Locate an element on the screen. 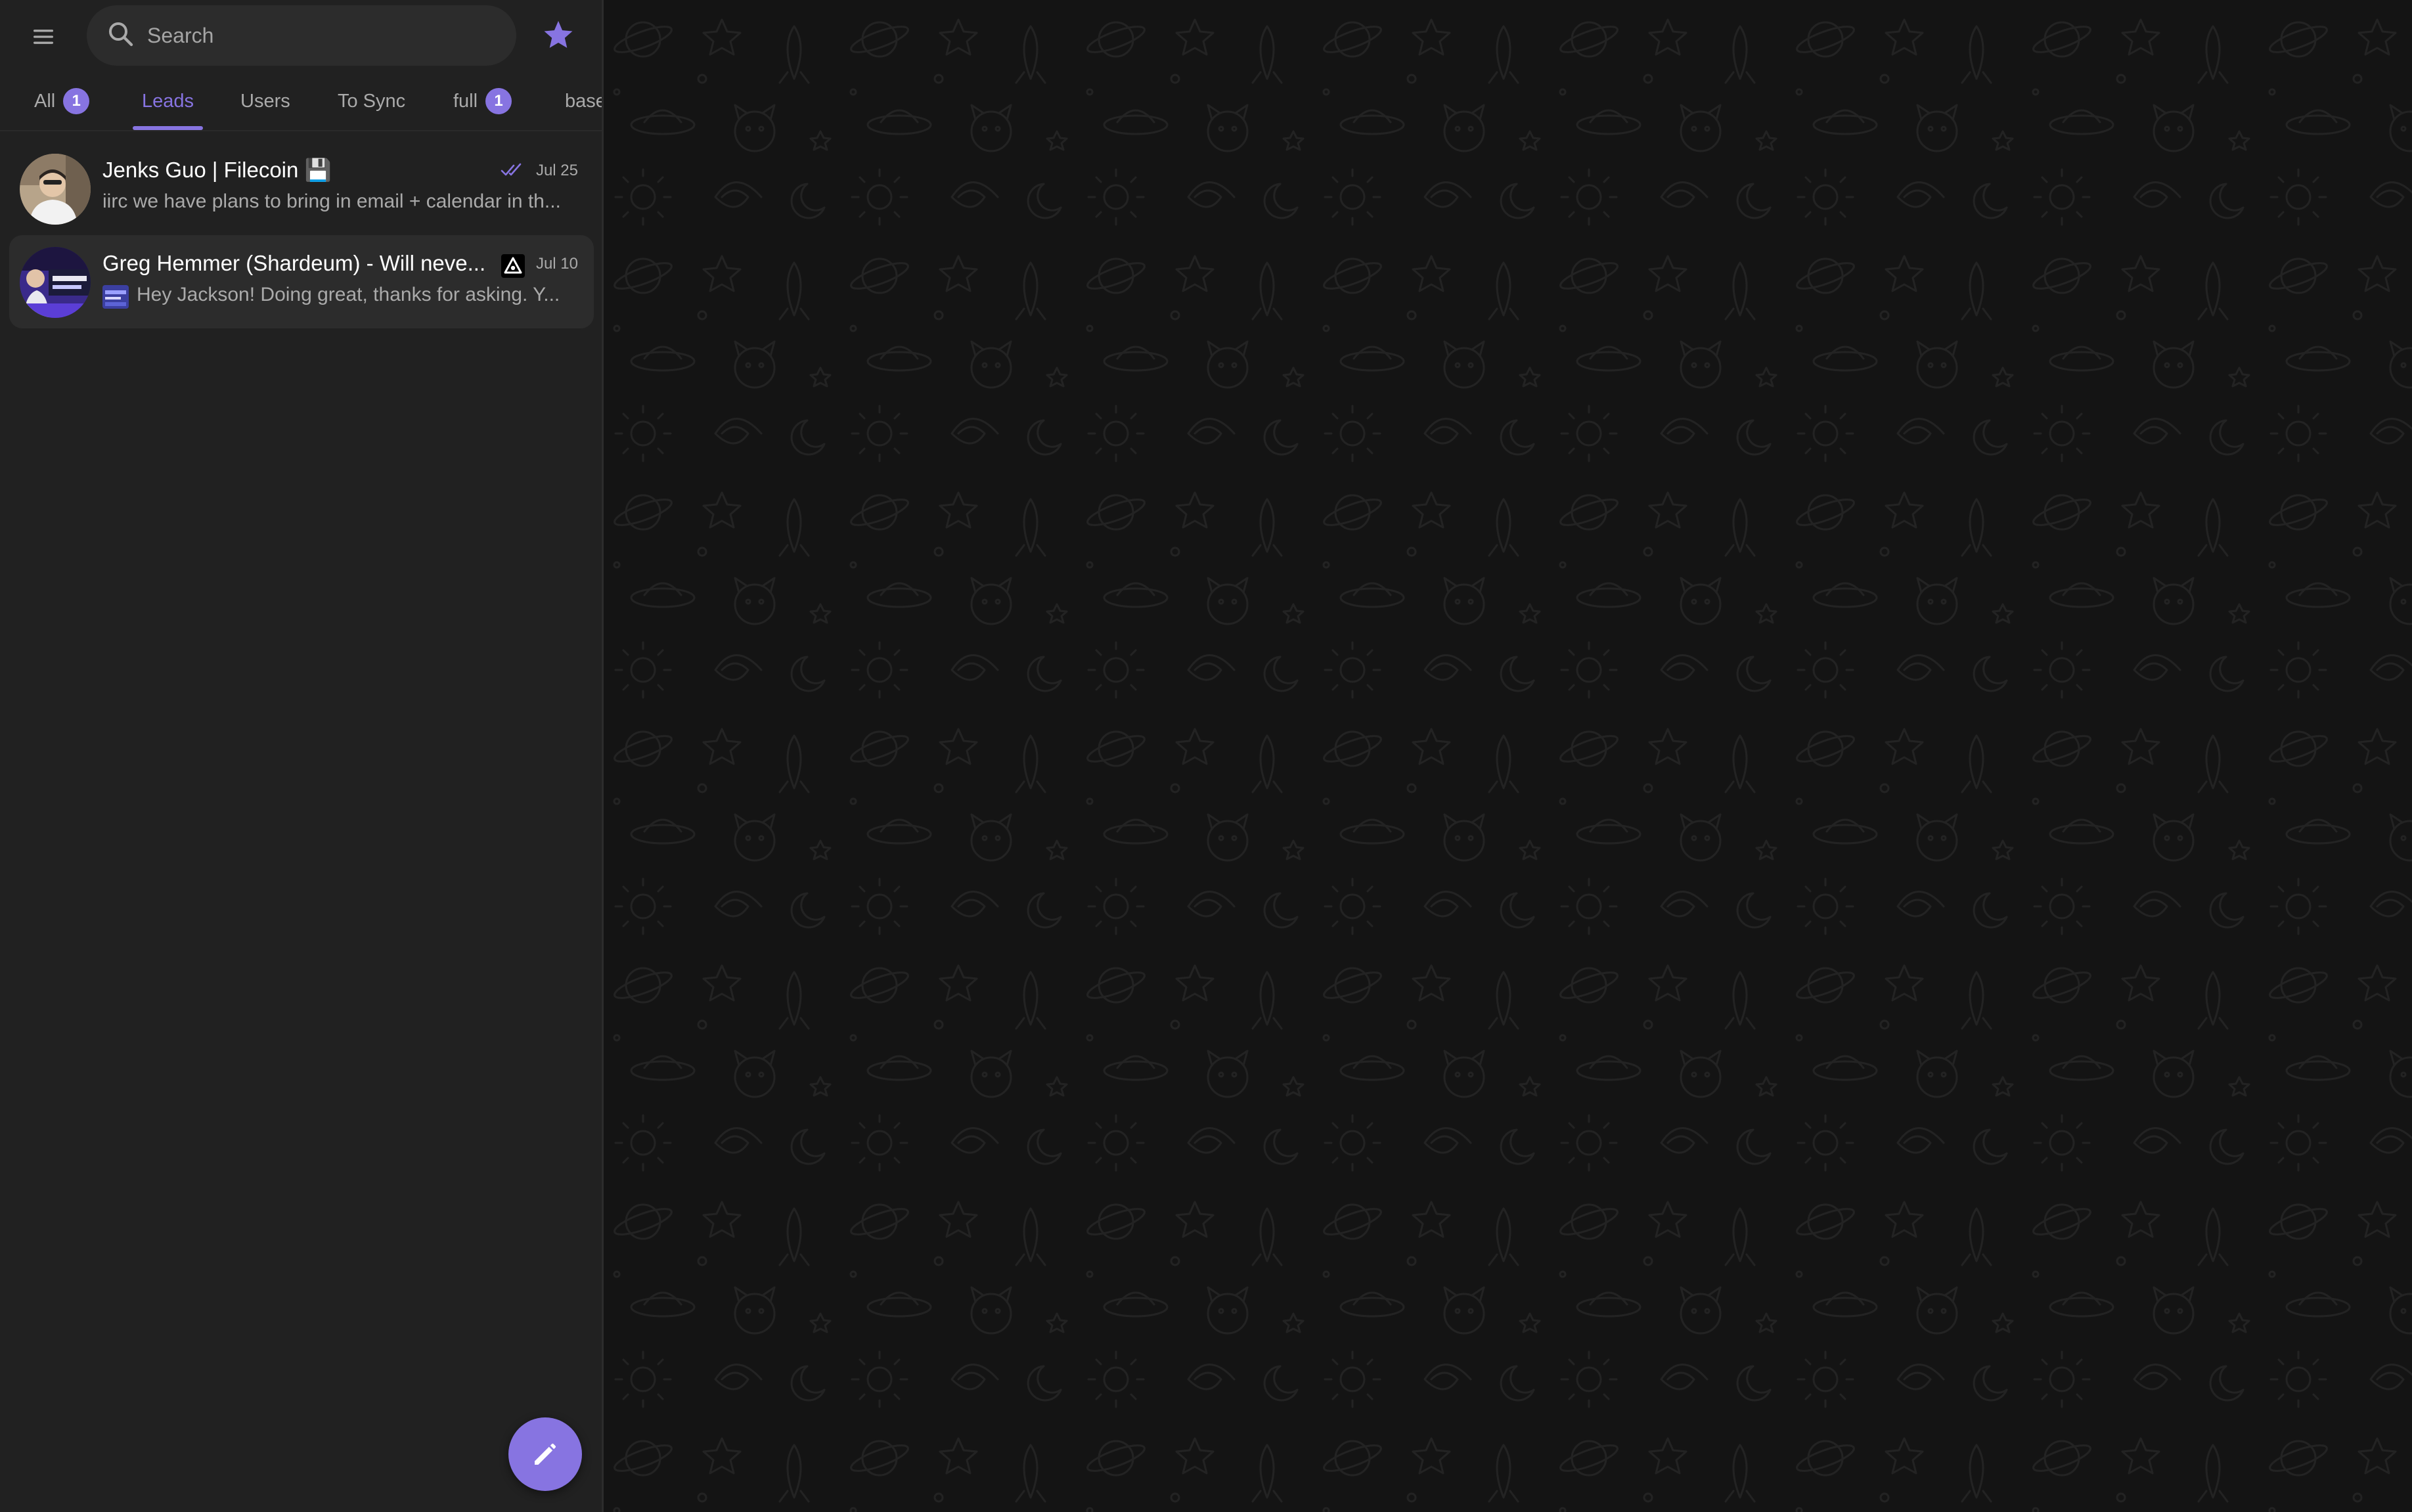 The image size is (2412, 1512). tab-to-sync: To Sync is located at coordinates (372, 100).